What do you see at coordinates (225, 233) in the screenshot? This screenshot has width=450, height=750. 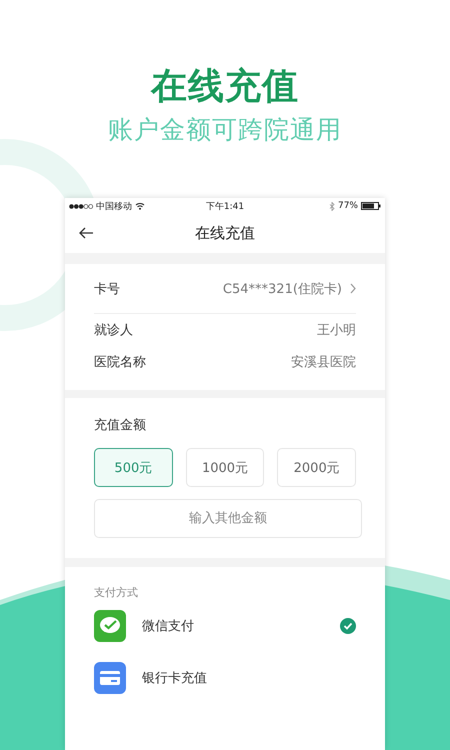 I see `page-title: 在线充值` at bounding box center [225, 233].